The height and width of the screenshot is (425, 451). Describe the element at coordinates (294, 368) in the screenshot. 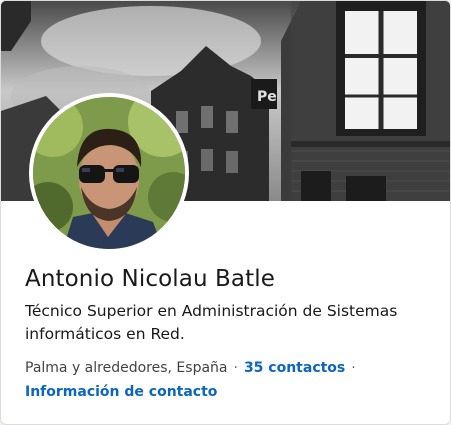

I see `connections-link: 35 contactos` at that location.